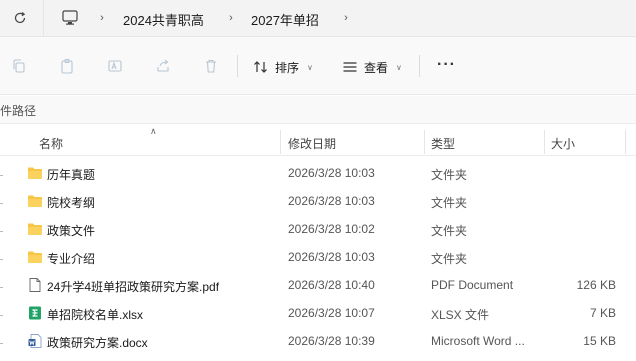  What do you see at coordinates (51, 143) in the screenshot?
I see `column-header-name: 名称` at bounding box center [51, 143].